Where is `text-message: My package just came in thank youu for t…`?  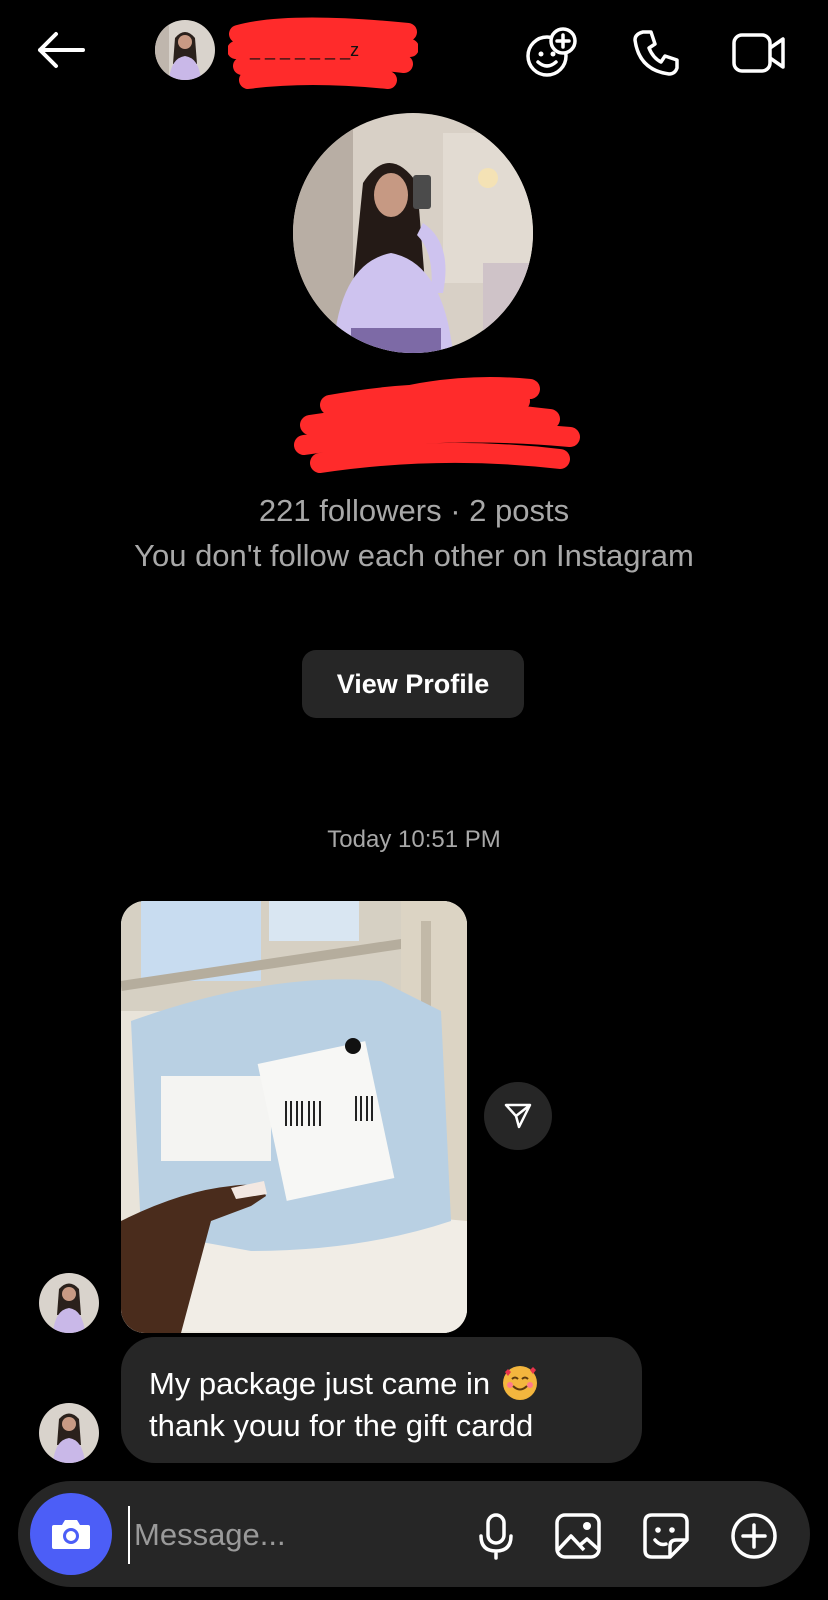
text-message: My package just came in thank youu for t… is located at coordinates (381, 1400).